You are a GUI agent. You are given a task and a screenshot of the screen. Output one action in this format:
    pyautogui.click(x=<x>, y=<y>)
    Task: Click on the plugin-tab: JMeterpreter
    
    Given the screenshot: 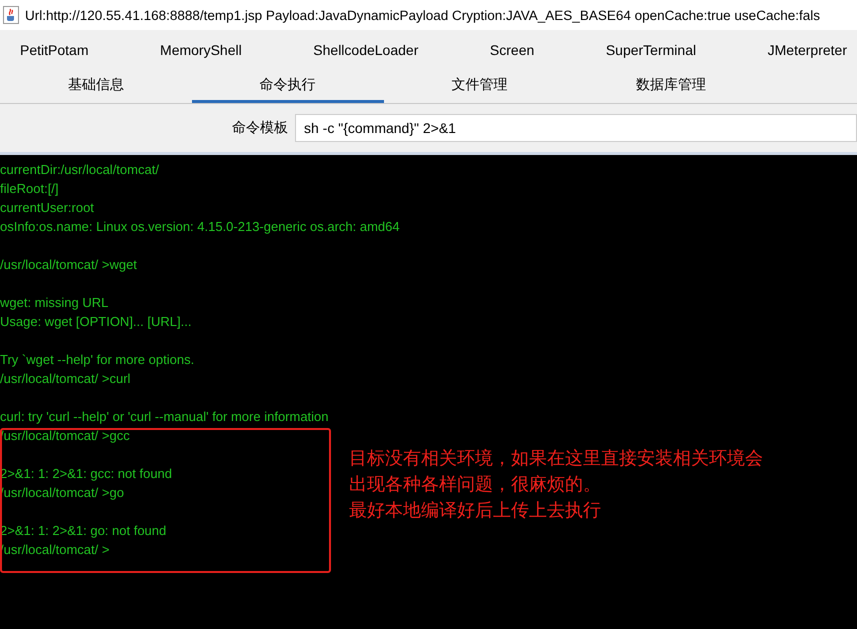 What is the action you would take?
    pyautogui.click(x=807, y=50)
    